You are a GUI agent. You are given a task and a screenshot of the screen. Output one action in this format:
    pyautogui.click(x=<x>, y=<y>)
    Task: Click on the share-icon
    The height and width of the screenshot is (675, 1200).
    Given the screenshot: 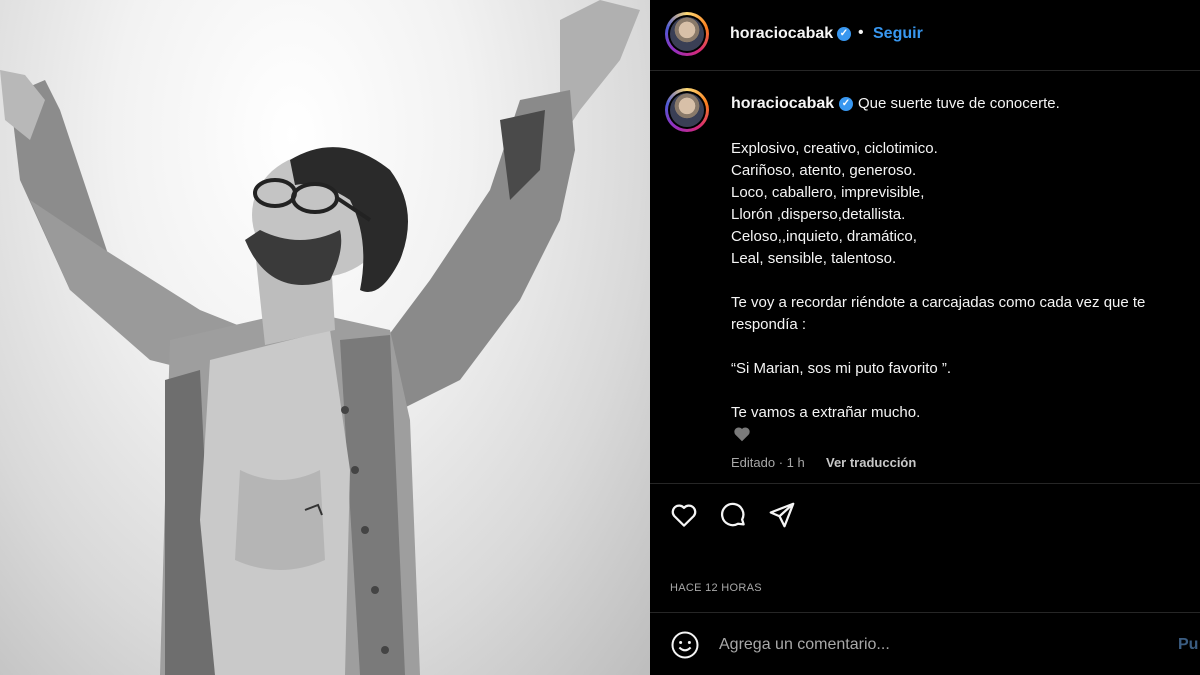 What is the action you would take?
    pyautogui.click(x=782, y=515)
    